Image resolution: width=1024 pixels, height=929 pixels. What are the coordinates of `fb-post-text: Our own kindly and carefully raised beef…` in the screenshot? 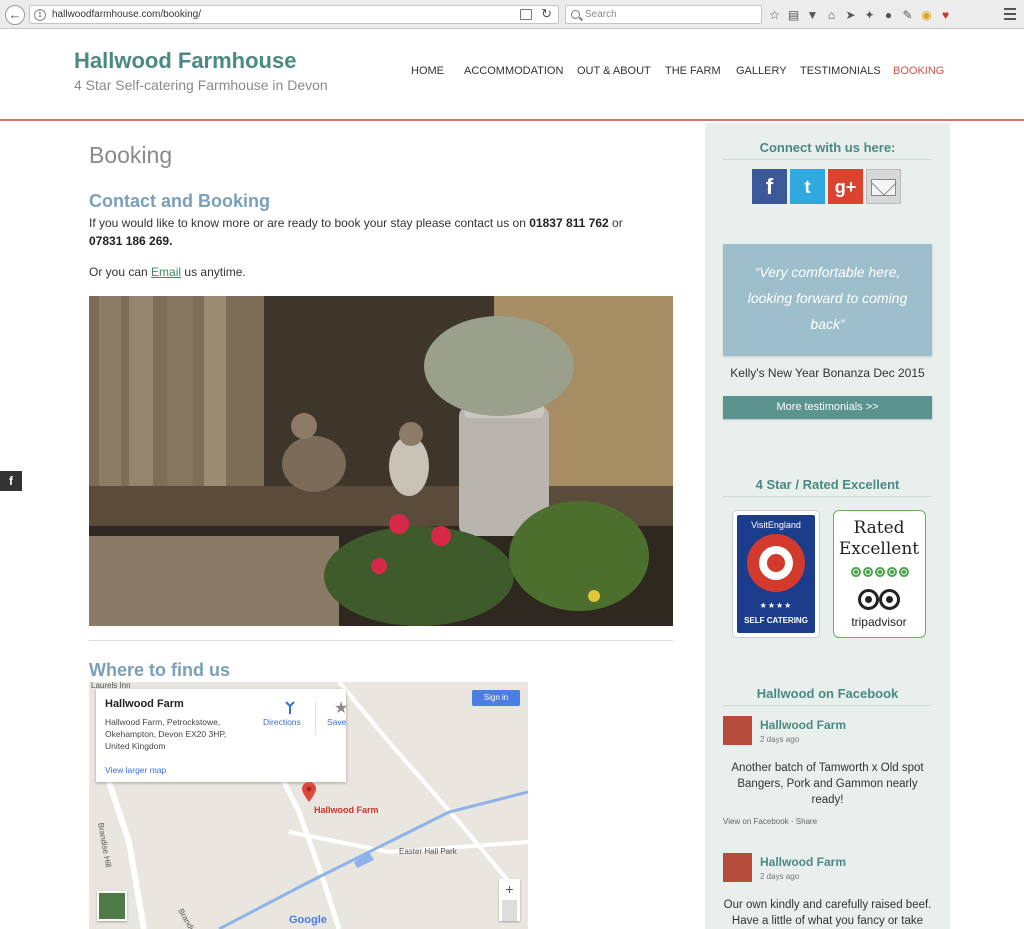 It's located at (827, 913).